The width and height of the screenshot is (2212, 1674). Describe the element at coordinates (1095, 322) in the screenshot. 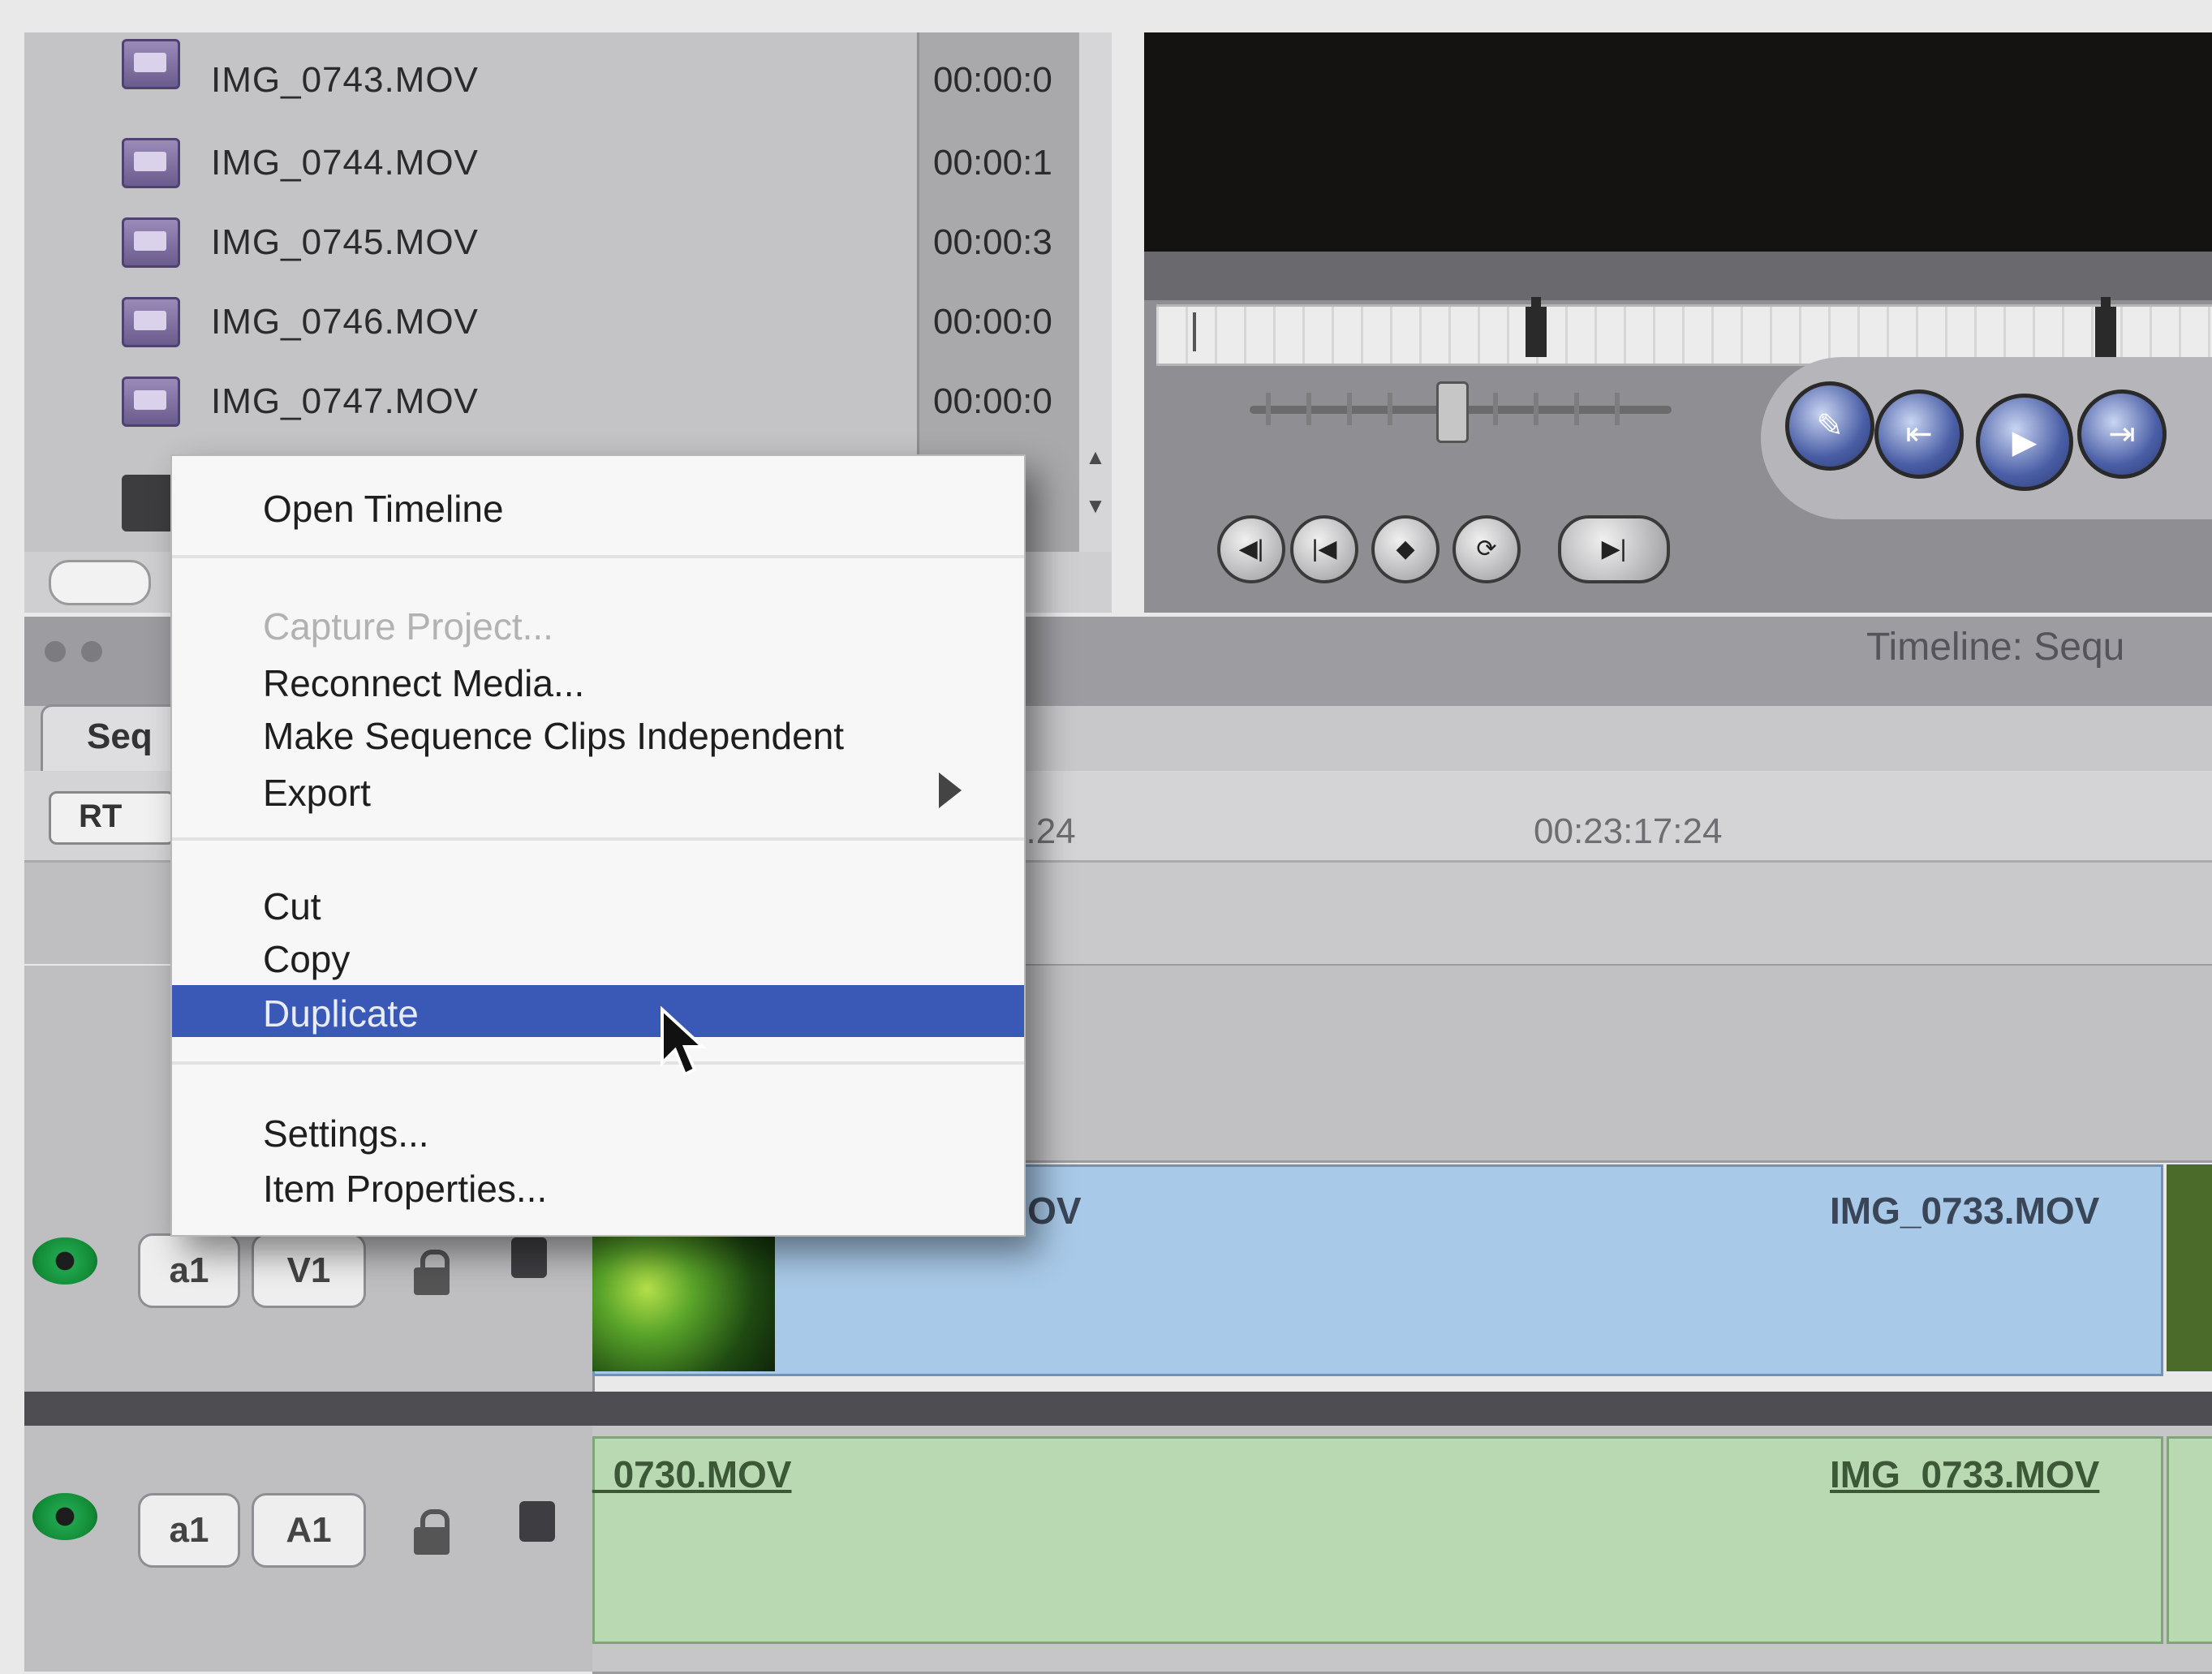

I see `browser-scrollbar: ▲ ▼` at that location.